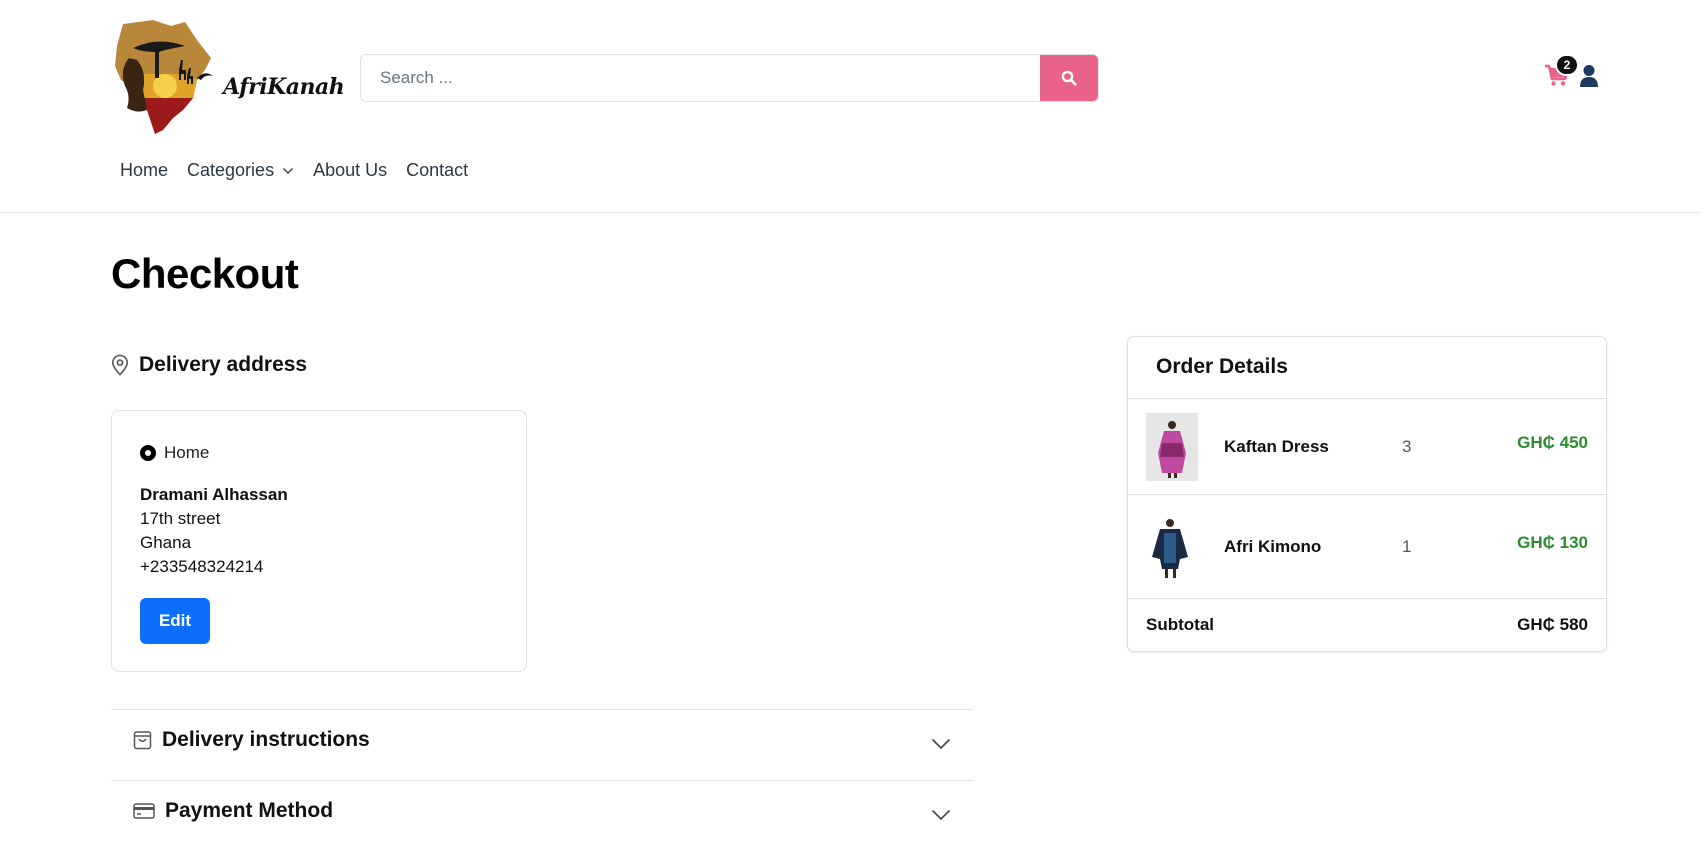  I want to click on address-country: Ghana, so click(166, 542).